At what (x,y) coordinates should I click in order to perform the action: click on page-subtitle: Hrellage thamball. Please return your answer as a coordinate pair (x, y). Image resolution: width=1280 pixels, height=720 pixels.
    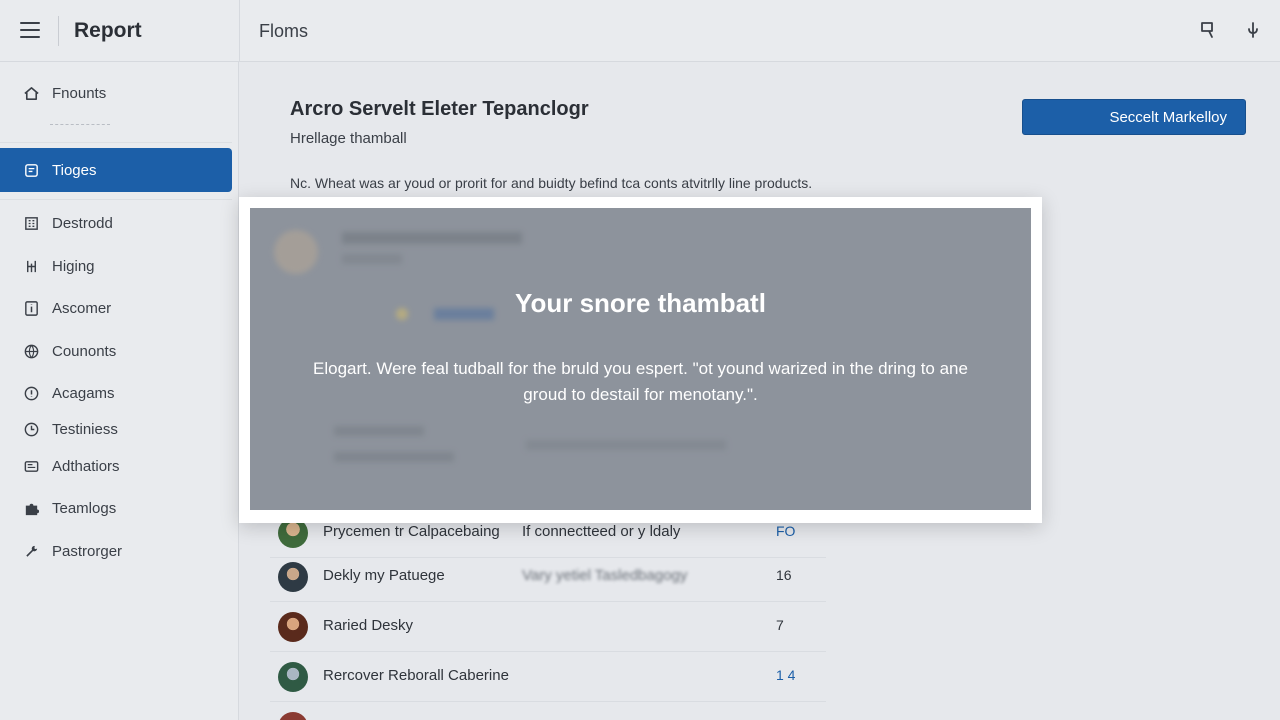
    Looking at the image, I should click on (348, 138).